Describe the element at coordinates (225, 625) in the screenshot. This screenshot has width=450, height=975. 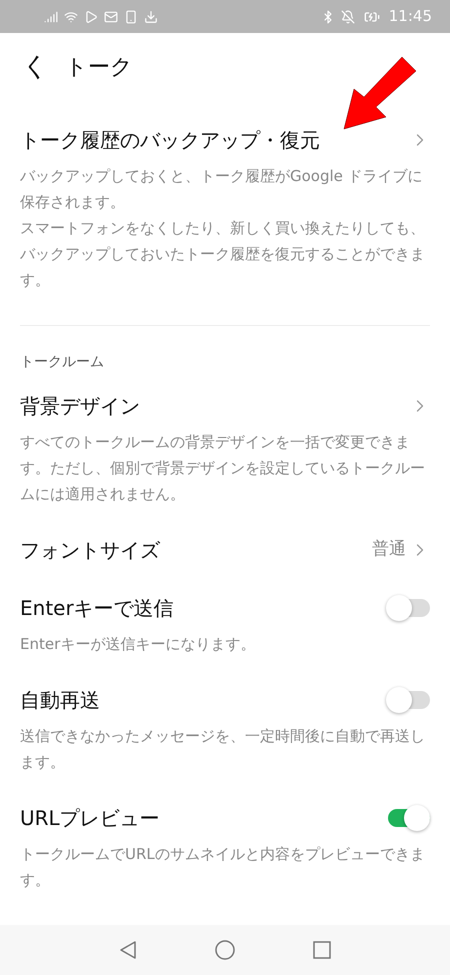
I see `setting-item: Enterキーで送信 Enterキーが送信キーになります。` at that location.